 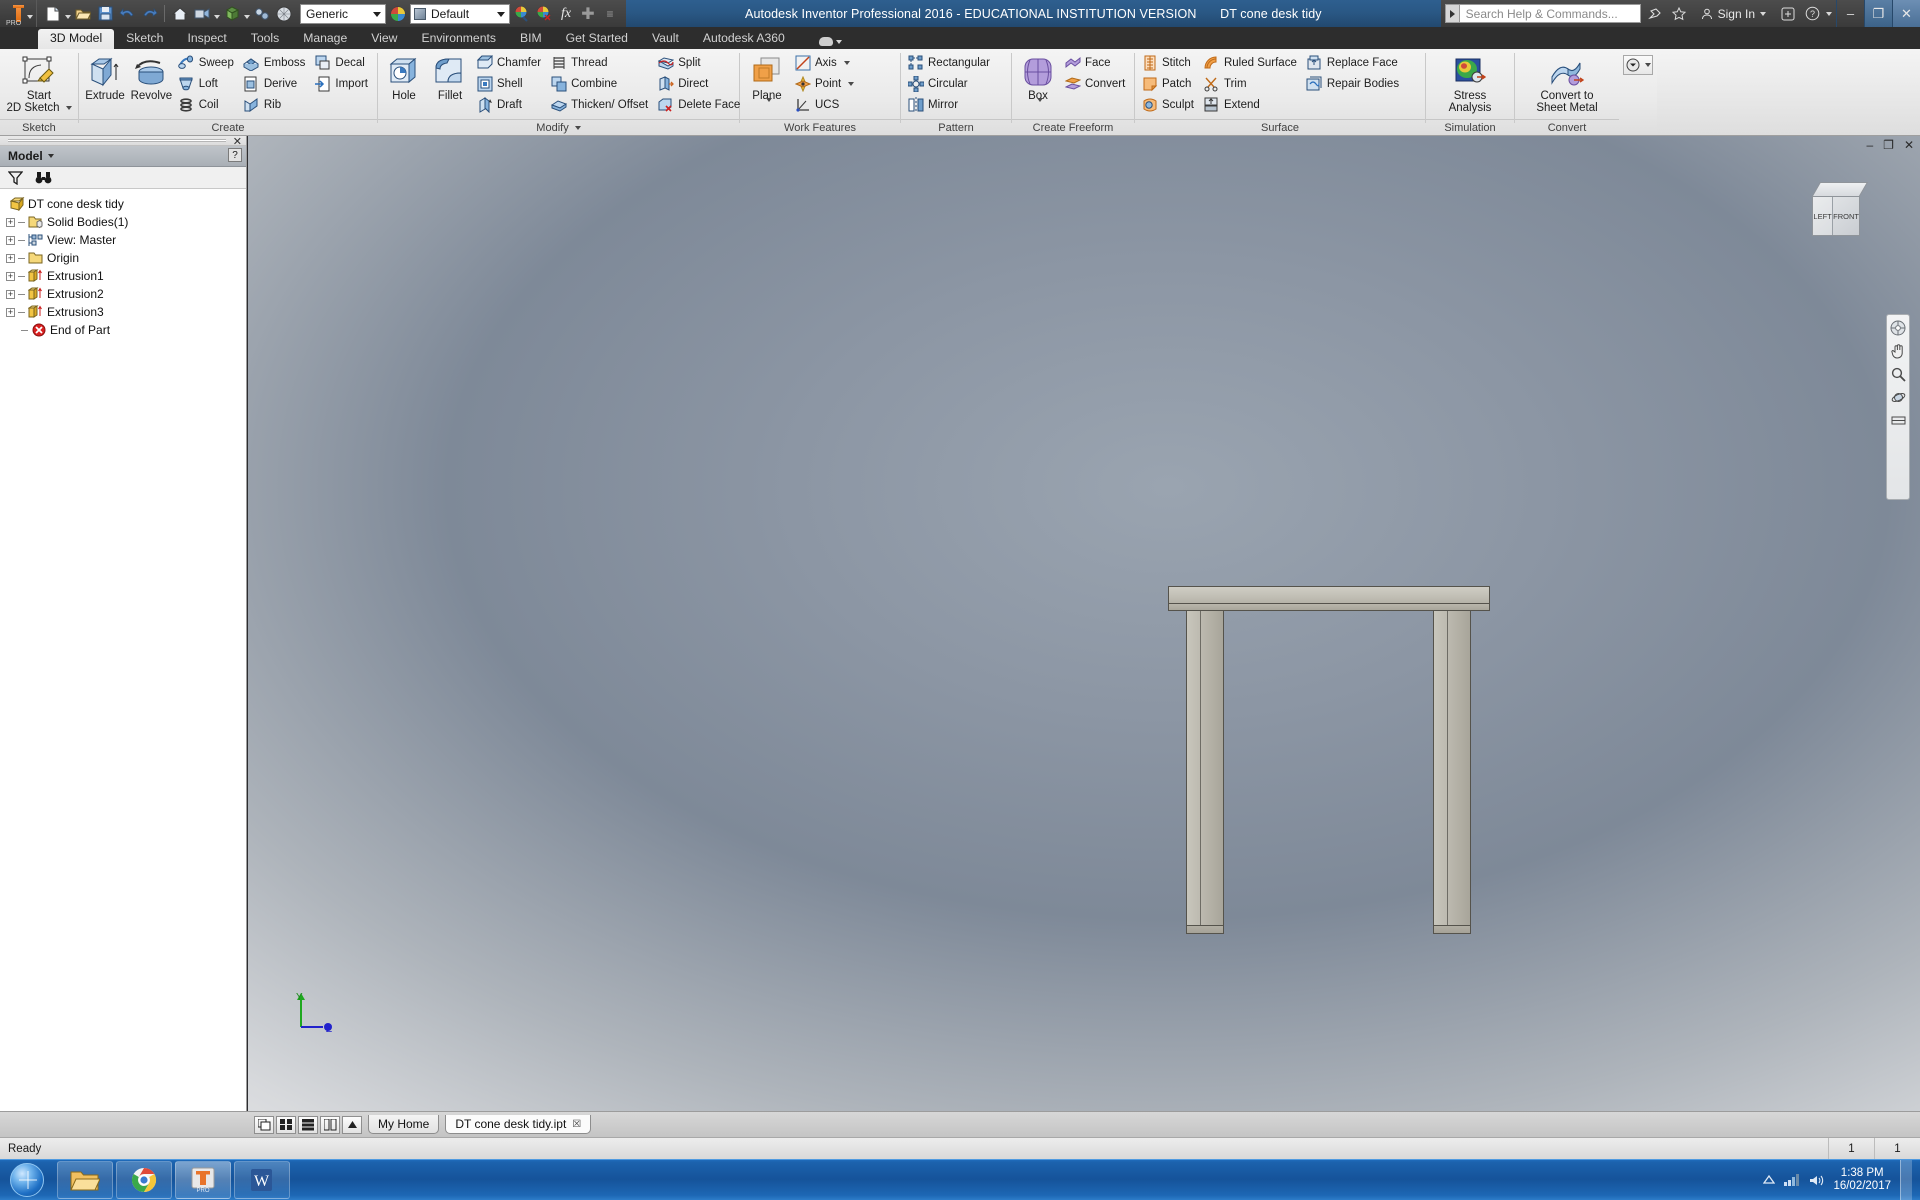 I want to click on draft-button: Draft, so click(x=510, y=105).